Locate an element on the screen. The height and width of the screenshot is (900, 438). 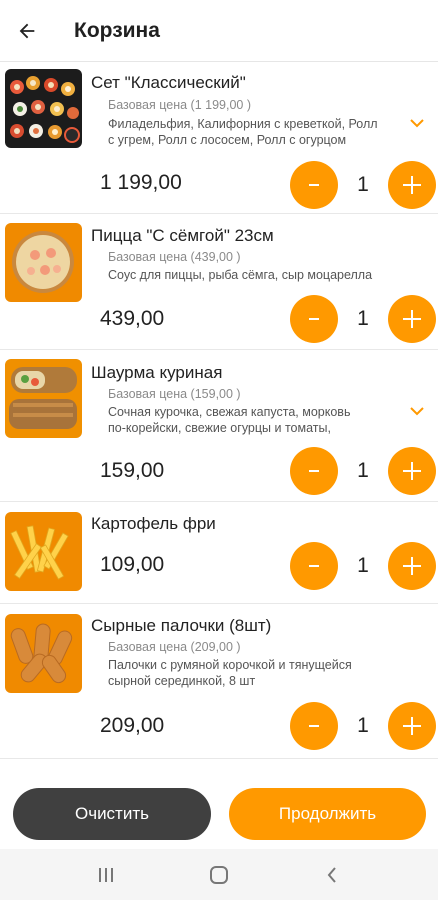
system-nav-bar is located at coordinates (219, 874).